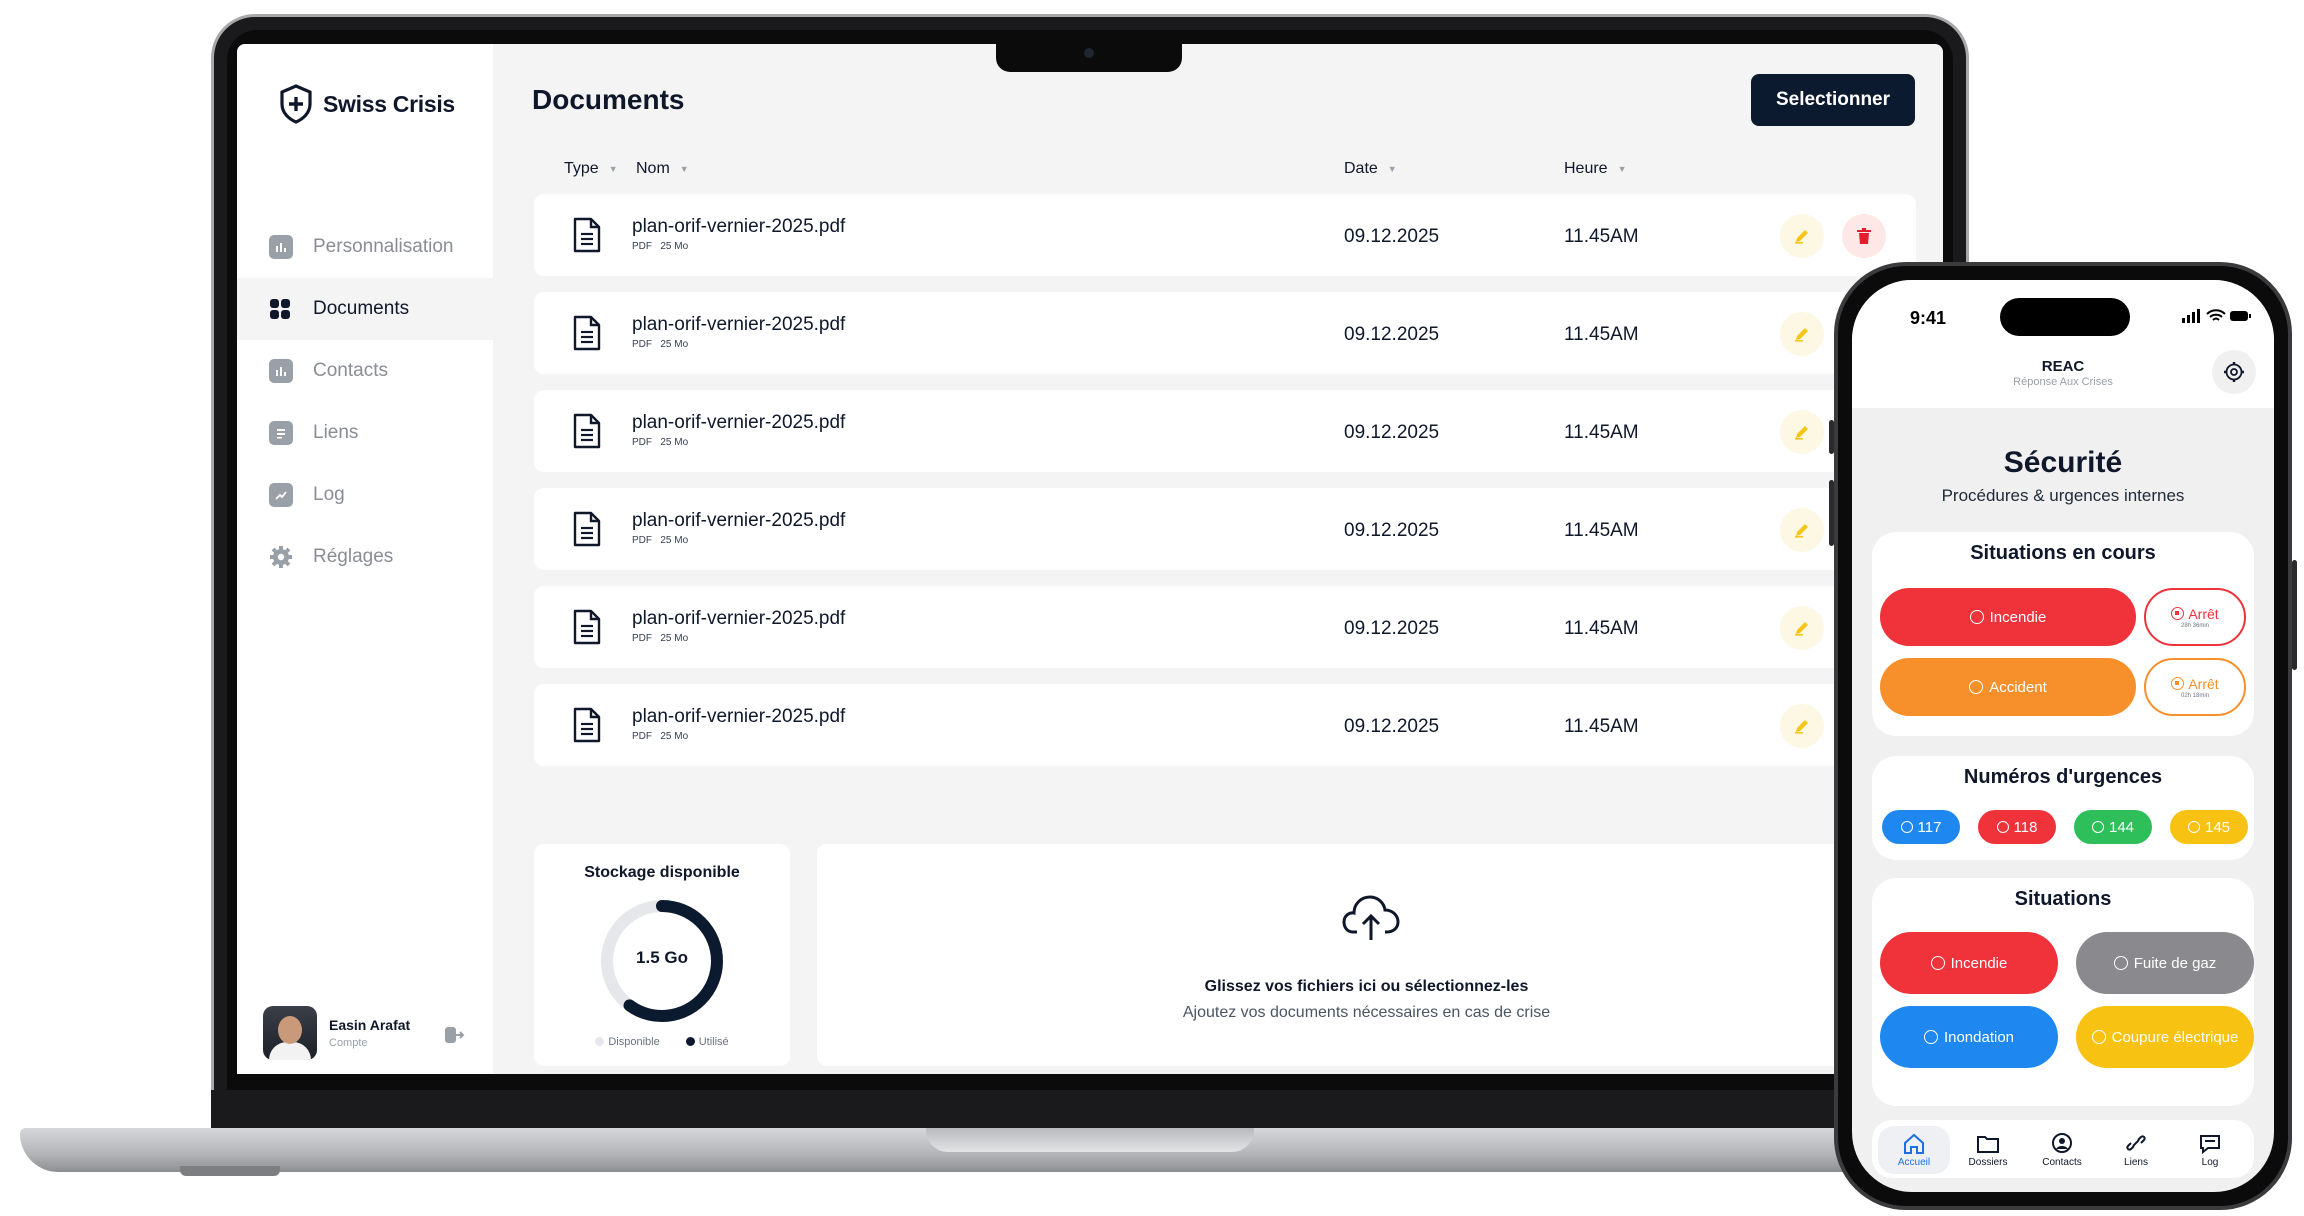  Describe the element at coordinates (281, 309) in the screenshot. I see `grid-icon` at that location.